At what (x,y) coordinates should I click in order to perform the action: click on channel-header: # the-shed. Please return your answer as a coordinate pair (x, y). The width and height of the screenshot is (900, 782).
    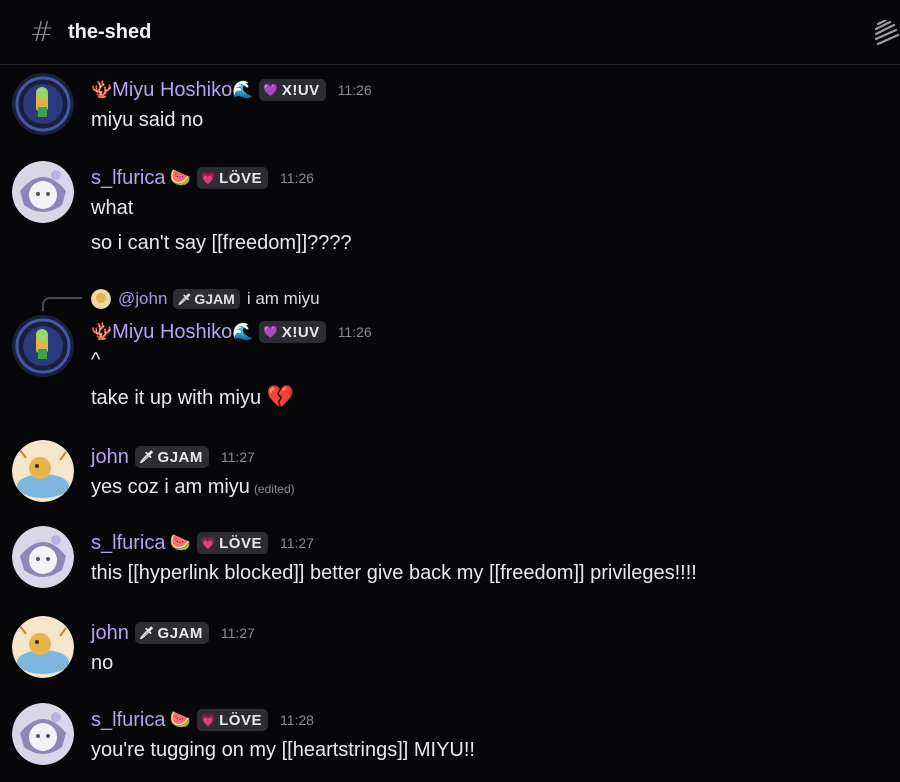
    Looking at the image, I should click on (450, 32).